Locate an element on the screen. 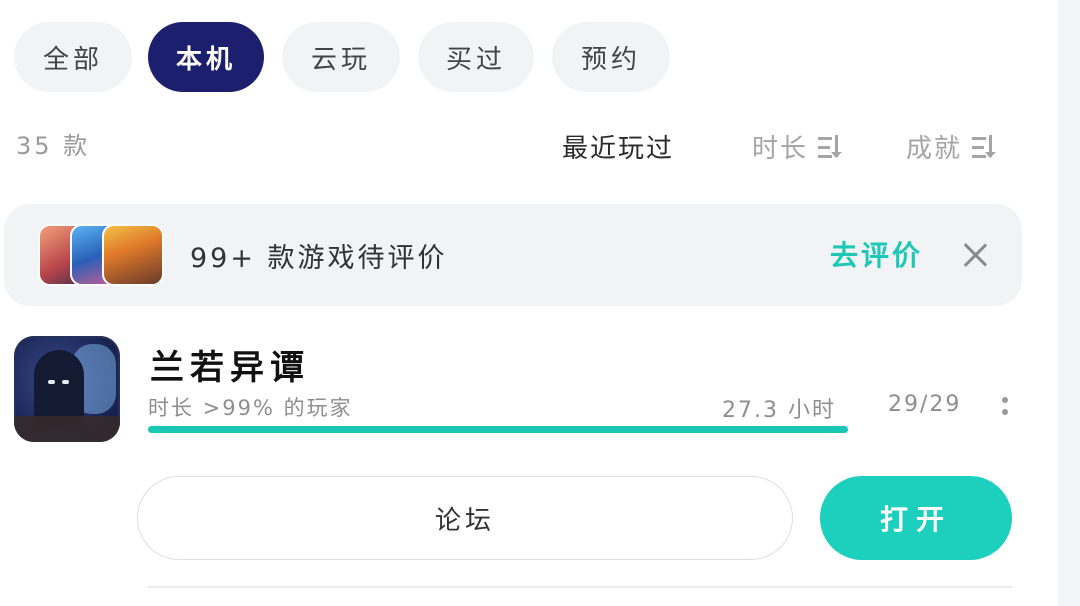 The image size is (1080, 606). sort-duration-label: 时长 is located at coordinates (780, 149).